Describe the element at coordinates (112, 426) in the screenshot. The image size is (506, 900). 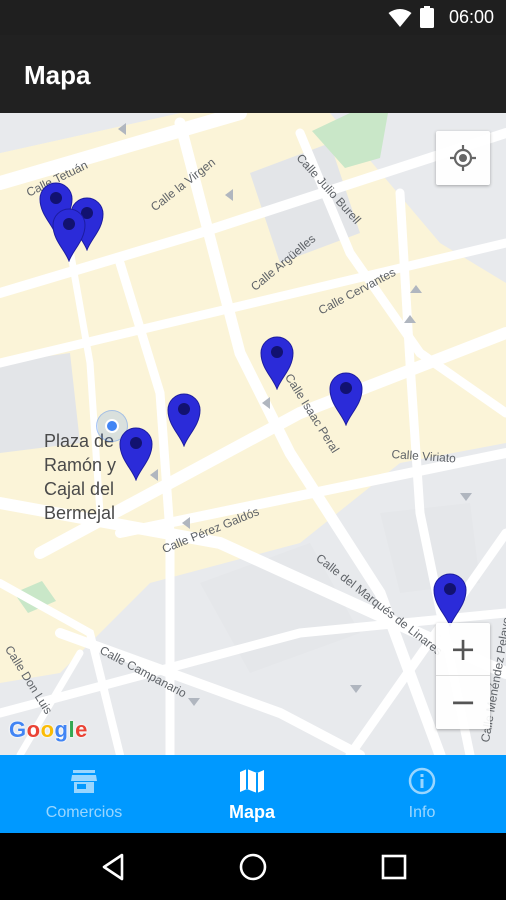
I see `my-location-dot` at that location.